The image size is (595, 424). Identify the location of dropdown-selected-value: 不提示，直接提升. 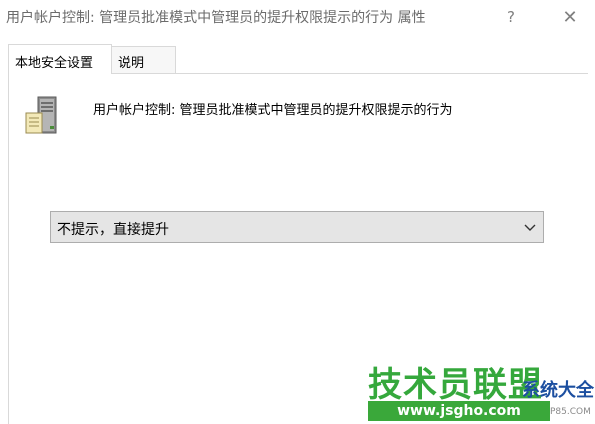
(113, 230).